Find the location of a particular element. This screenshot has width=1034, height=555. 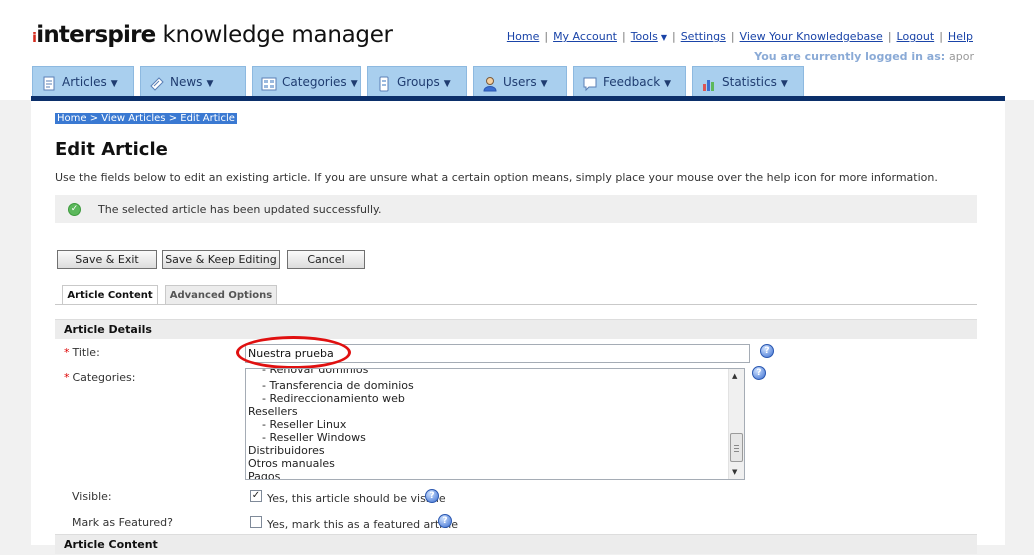

nav-tab-groups: Groups ▼ is located at coordinates (417, 81).